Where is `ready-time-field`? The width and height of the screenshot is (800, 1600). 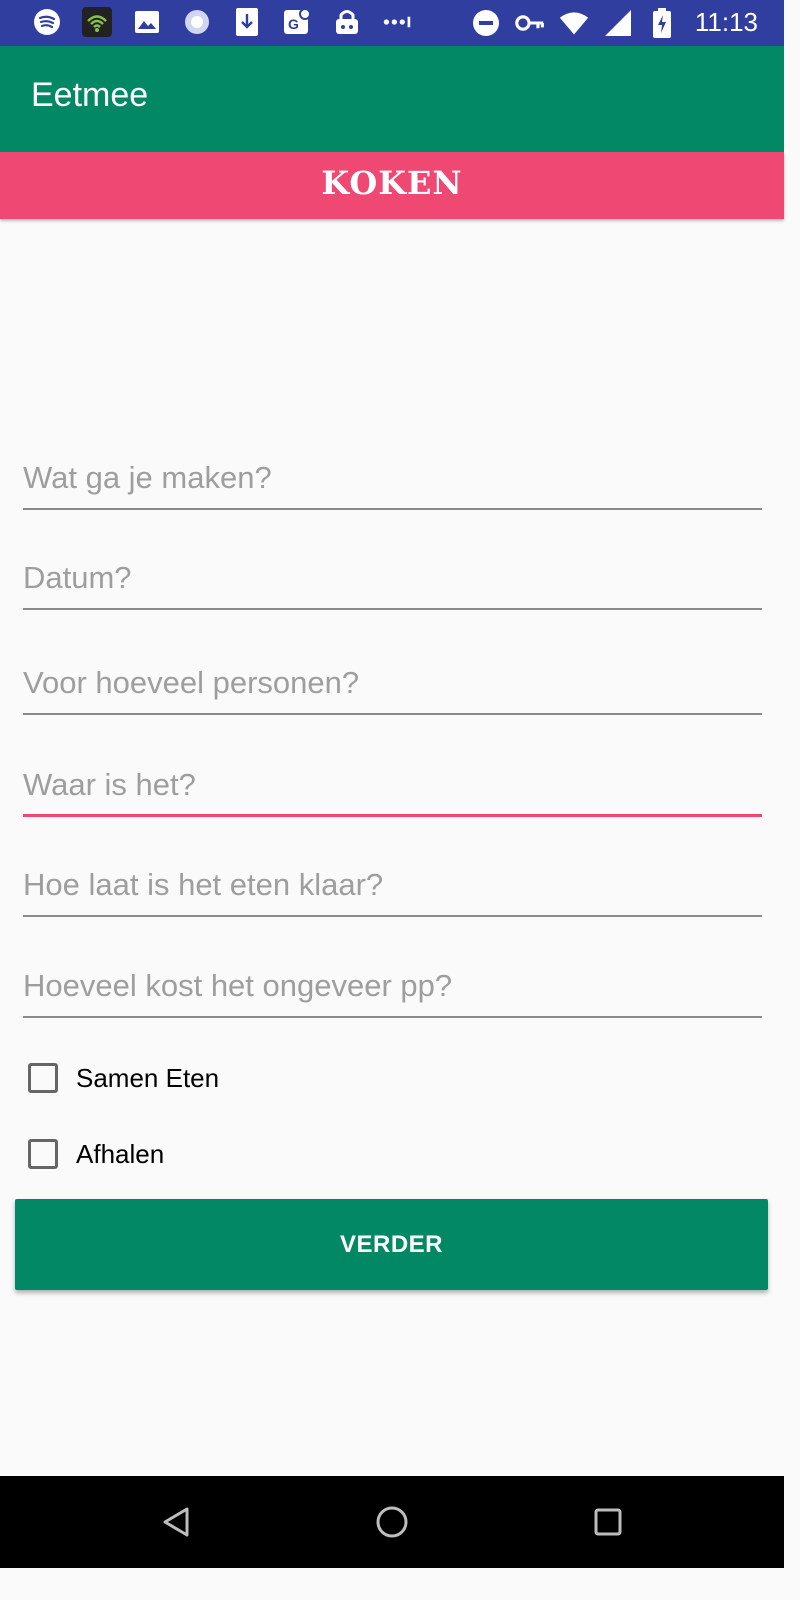 ready-time-field is located at coordinates (392, 887).